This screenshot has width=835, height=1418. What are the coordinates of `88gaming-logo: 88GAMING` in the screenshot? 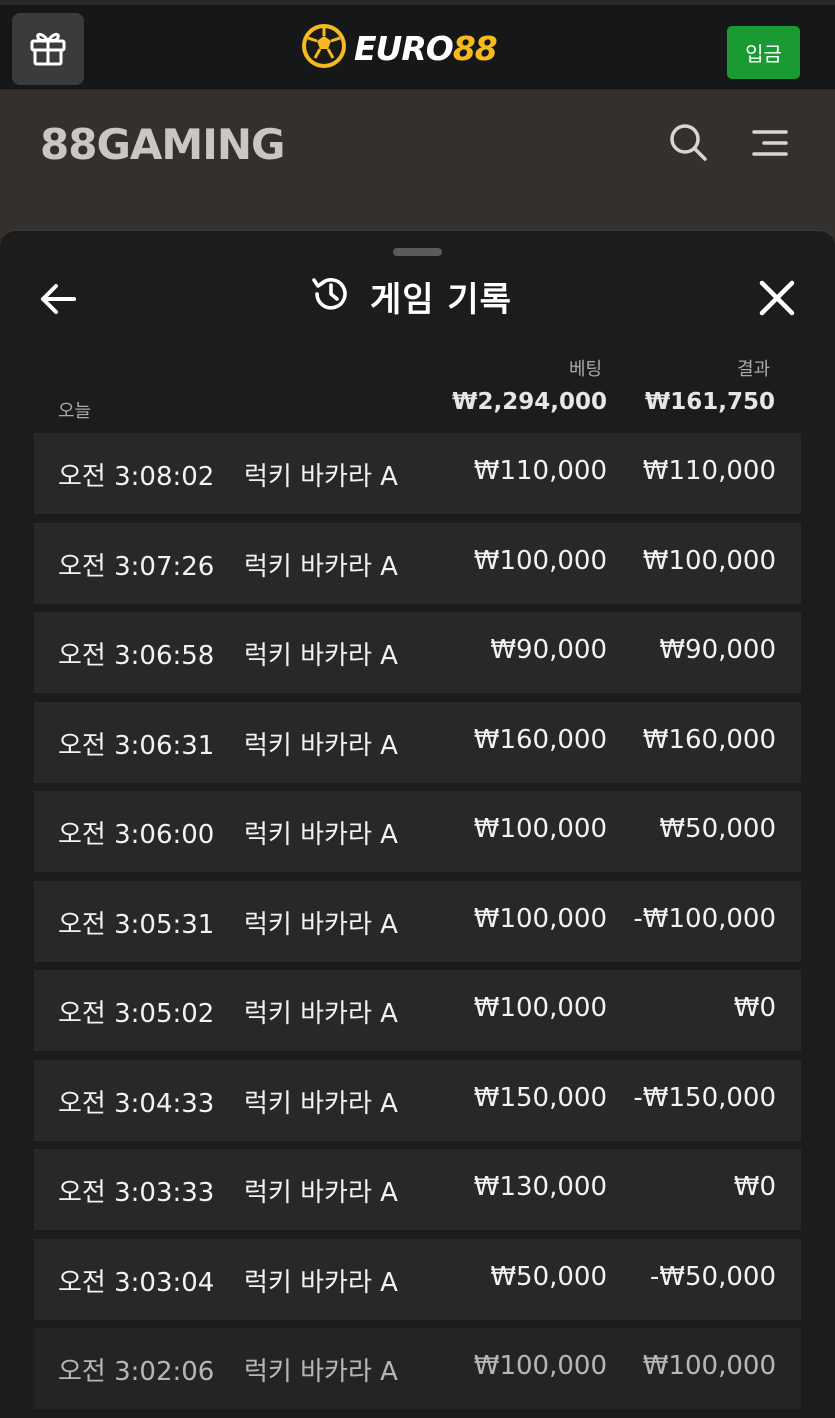 It's located at (162, 144).